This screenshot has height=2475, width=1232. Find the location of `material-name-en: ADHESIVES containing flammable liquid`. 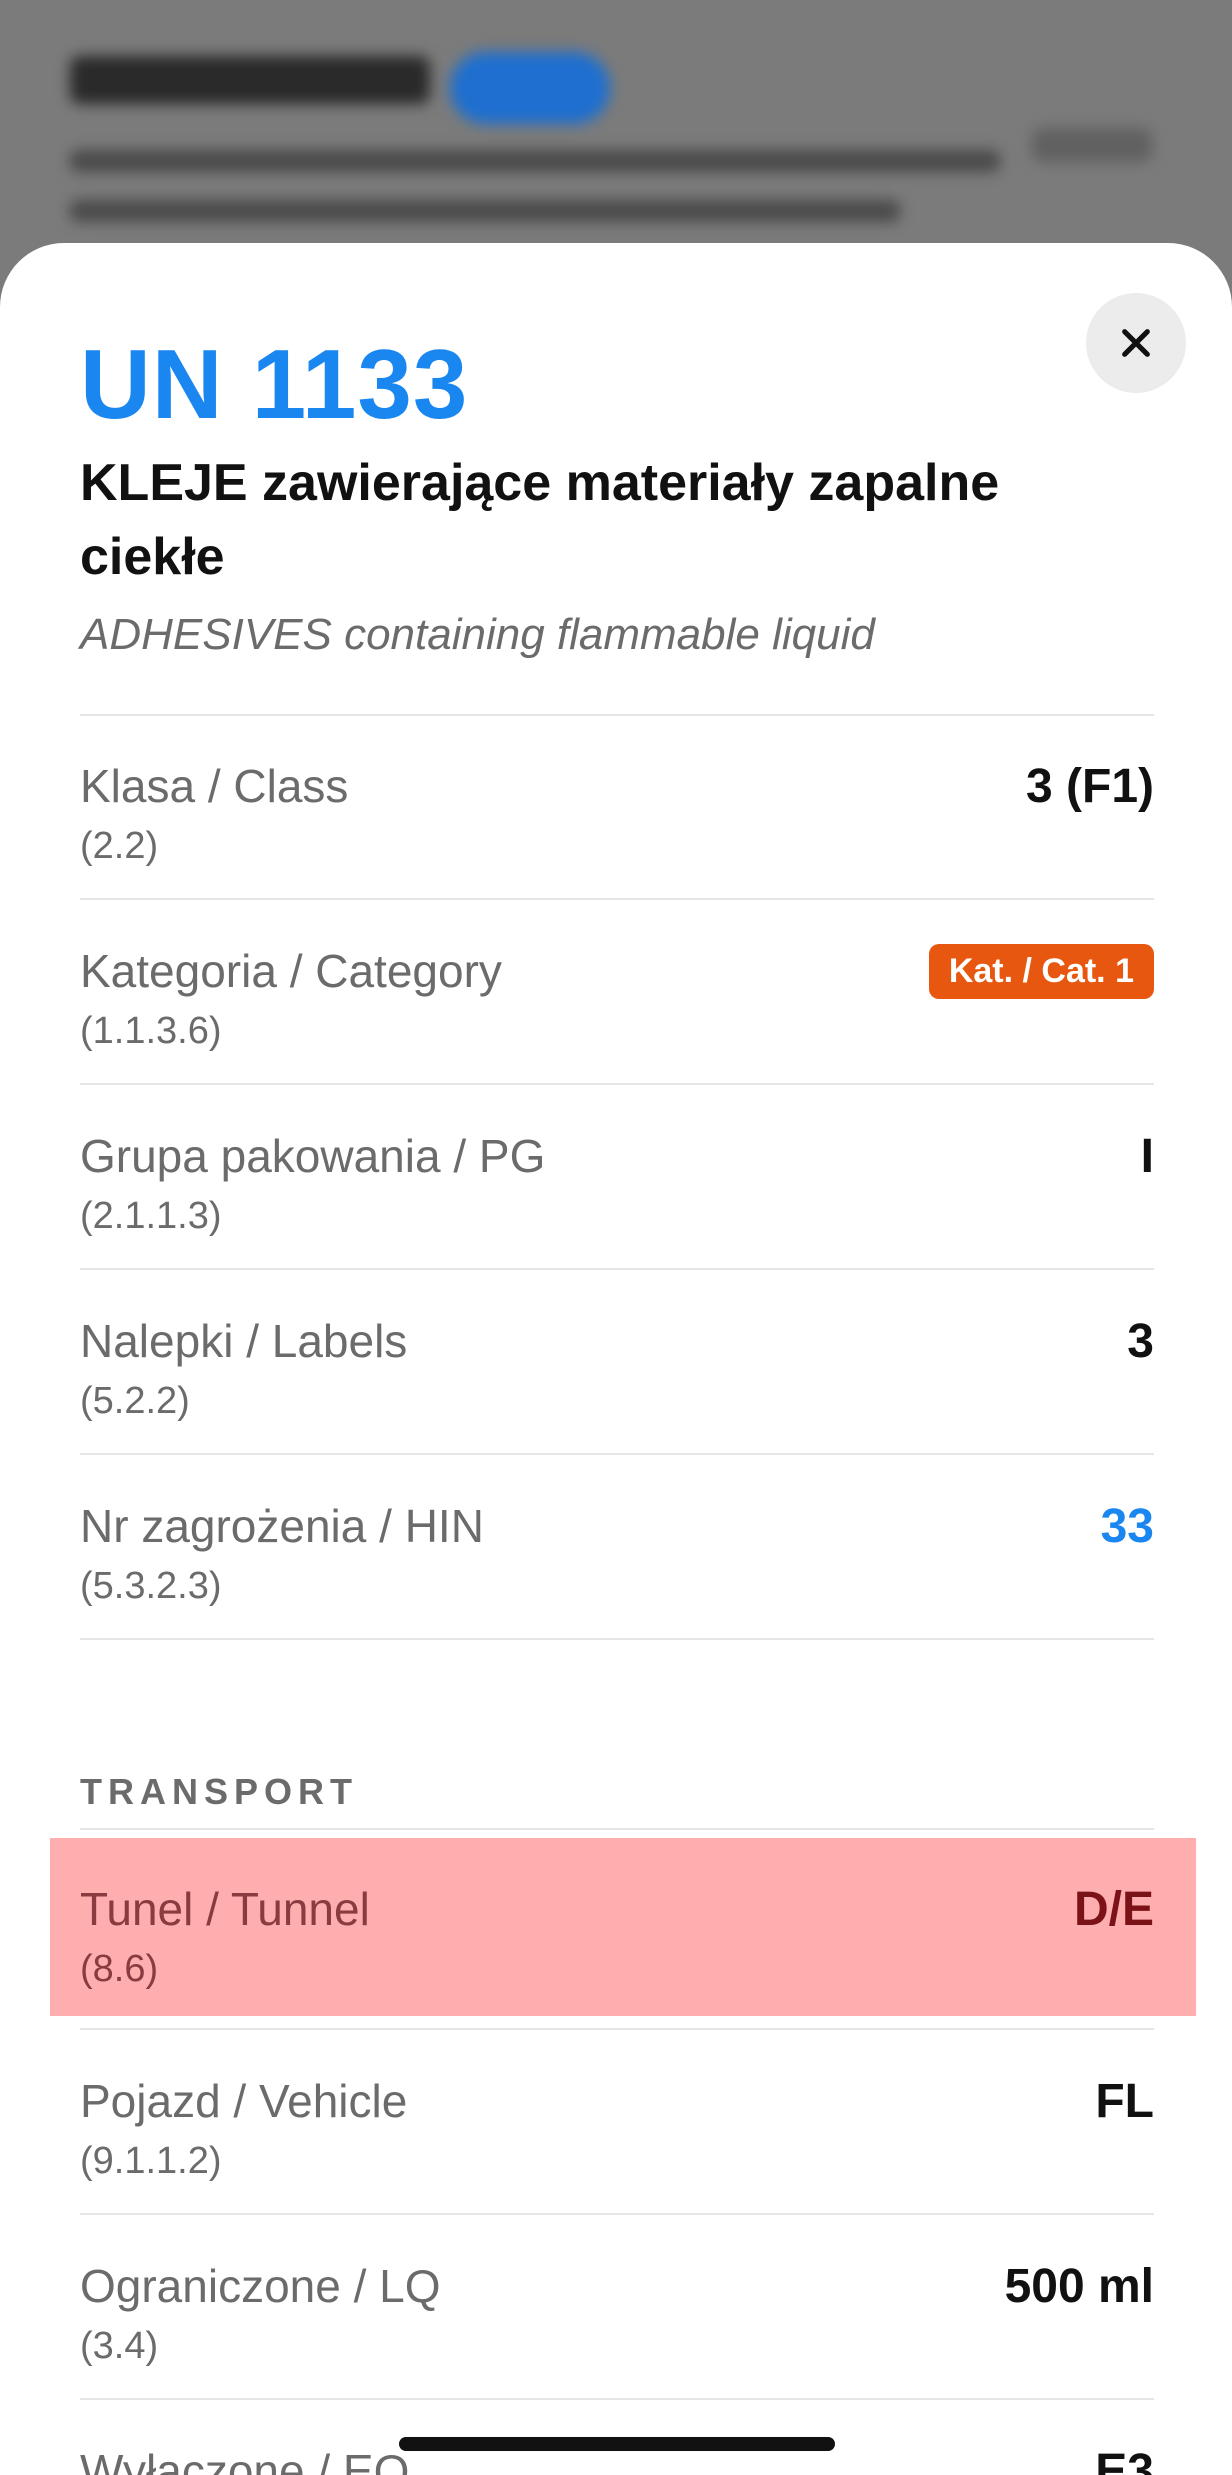

material-name-en: ADHESIVES containing flammable liquid is located at coordinates (477, 634).